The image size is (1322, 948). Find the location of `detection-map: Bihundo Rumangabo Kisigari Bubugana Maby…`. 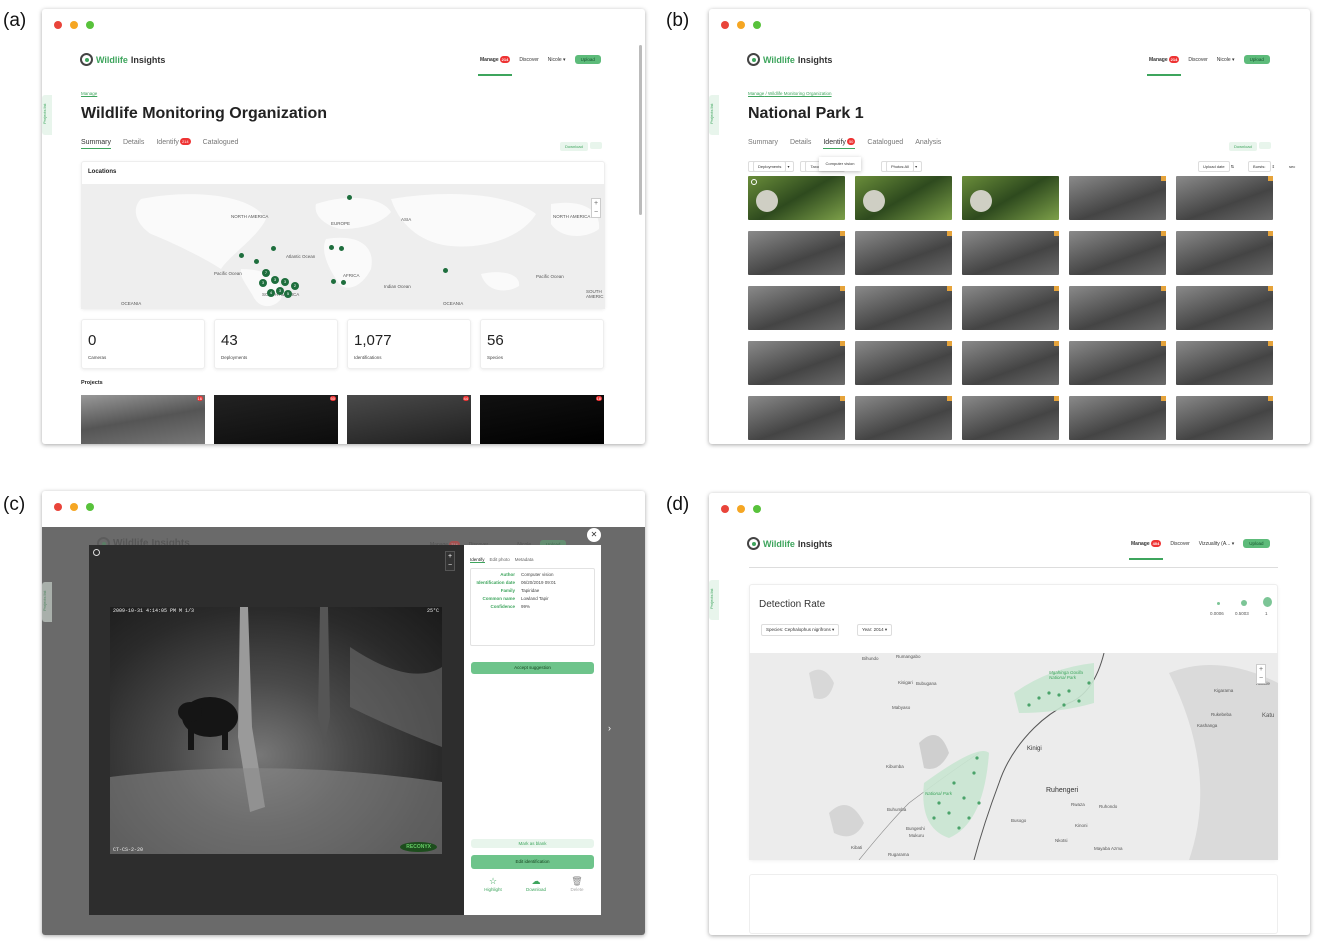

detection-map: Bihundo Rumangabo Kisigari Bubugana Maby… is located at coordinates (1013, 756).